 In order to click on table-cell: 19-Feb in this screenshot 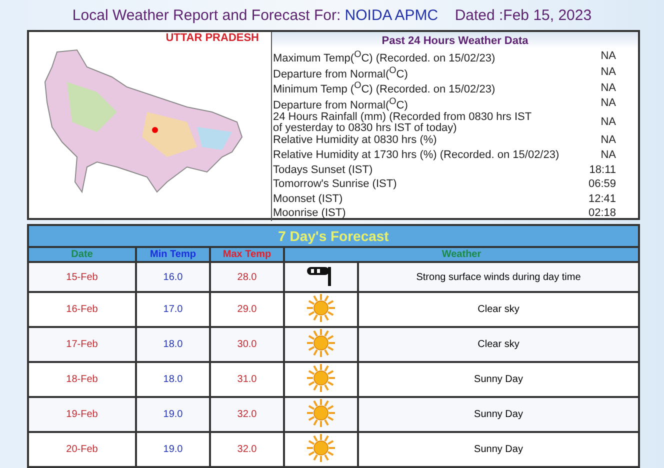, I will do `click(82, 414)`.